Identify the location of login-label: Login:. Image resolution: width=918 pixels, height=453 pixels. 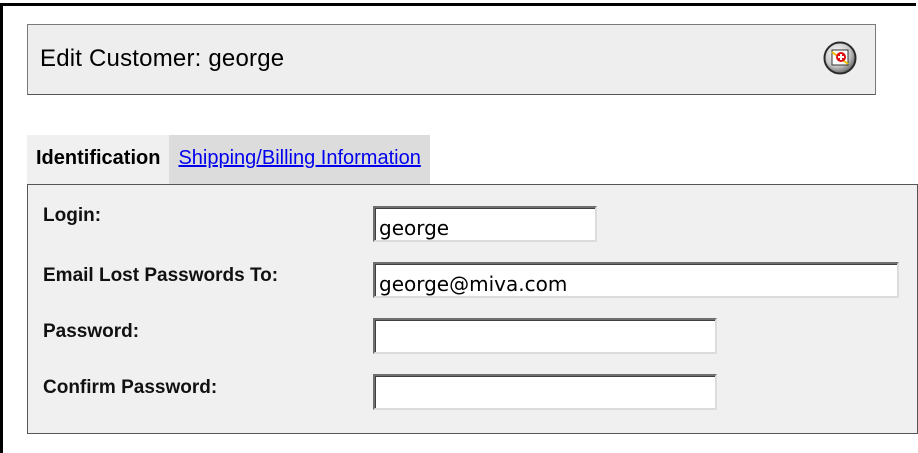
(72, 215).